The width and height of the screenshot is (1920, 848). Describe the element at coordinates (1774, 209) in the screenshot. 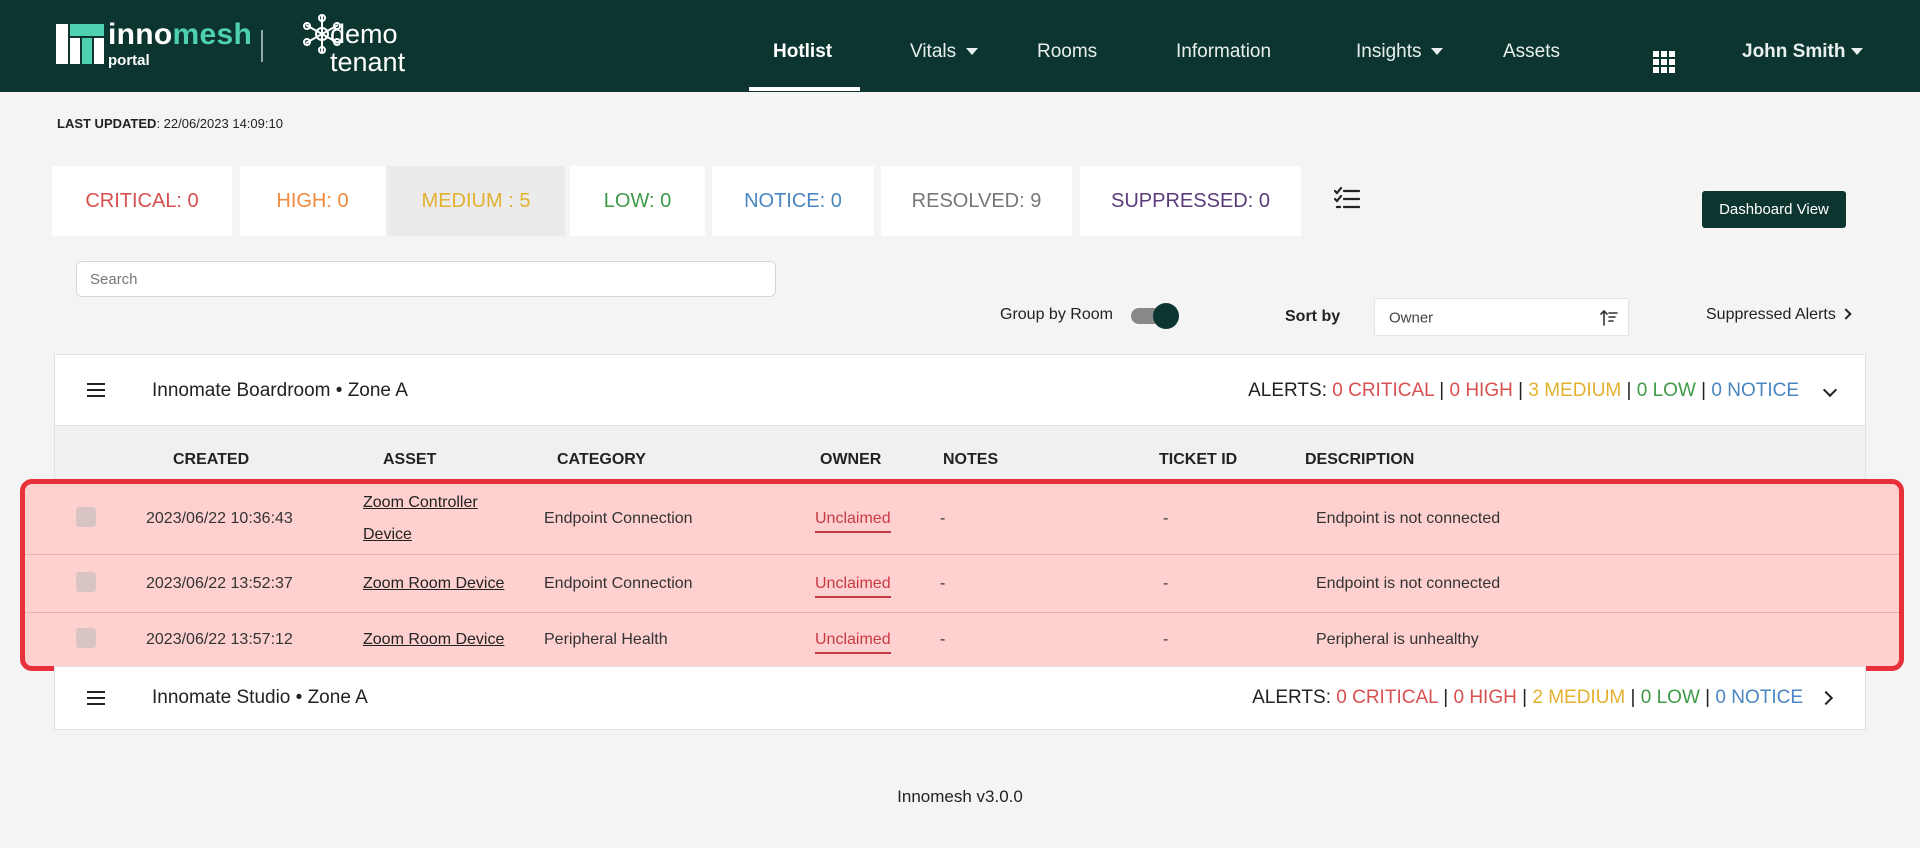

I see `dashboard-view-button: Dashboard View` at that location.